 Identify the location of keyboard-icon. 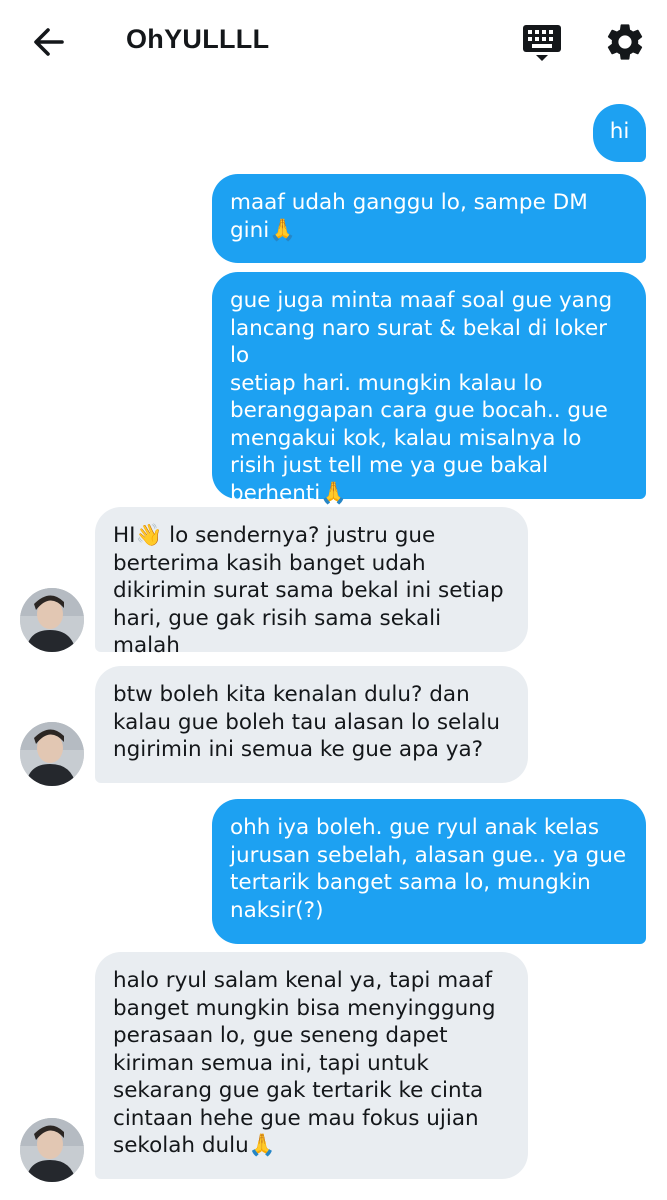
(542, 43).